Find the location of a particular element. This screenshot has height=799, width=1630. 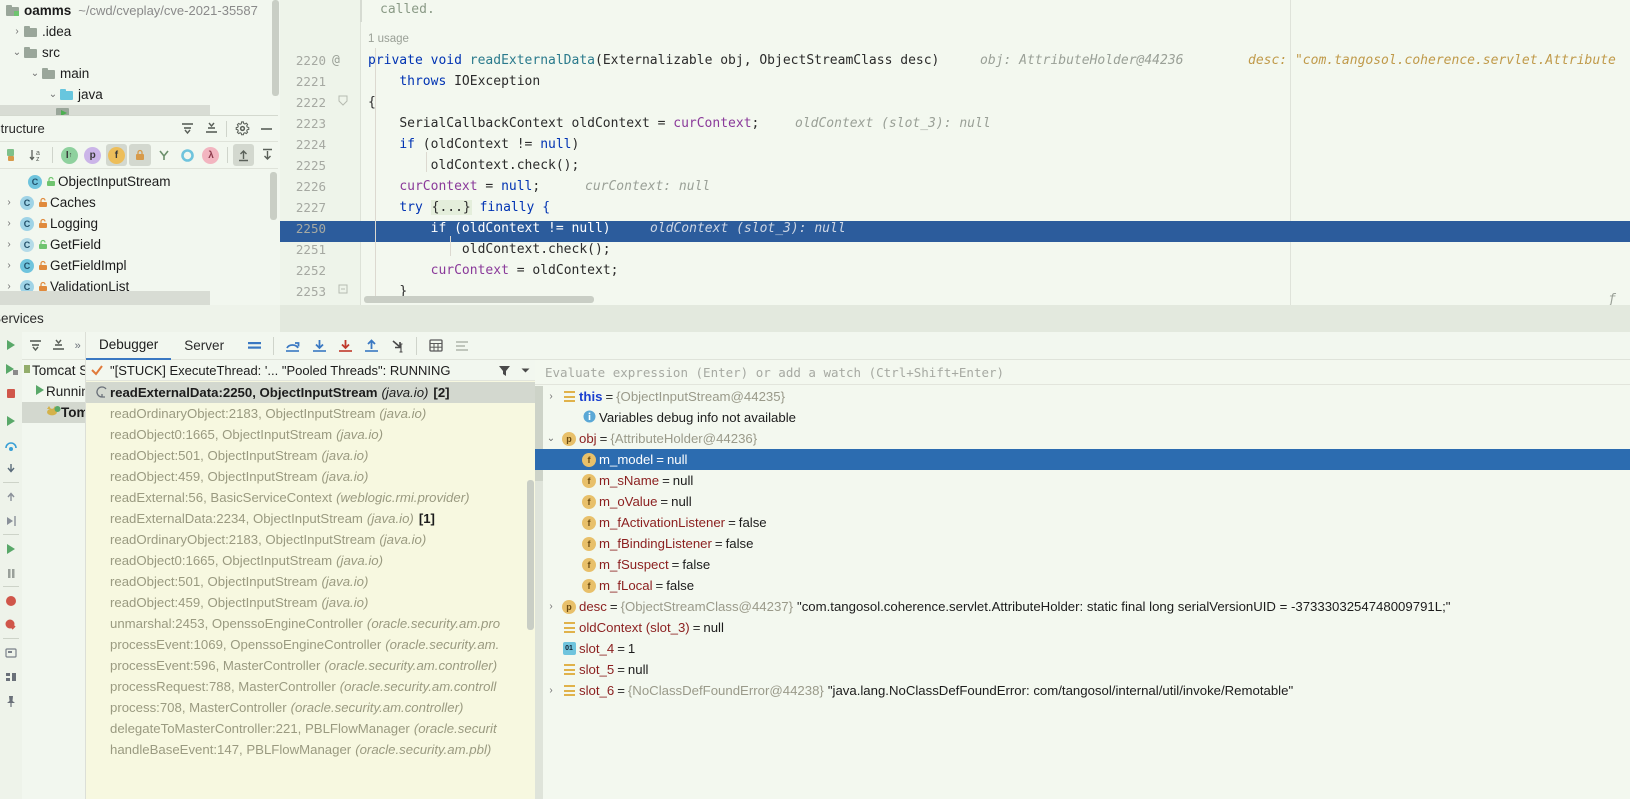

step-out-icon is located at coordinates (11, 497).